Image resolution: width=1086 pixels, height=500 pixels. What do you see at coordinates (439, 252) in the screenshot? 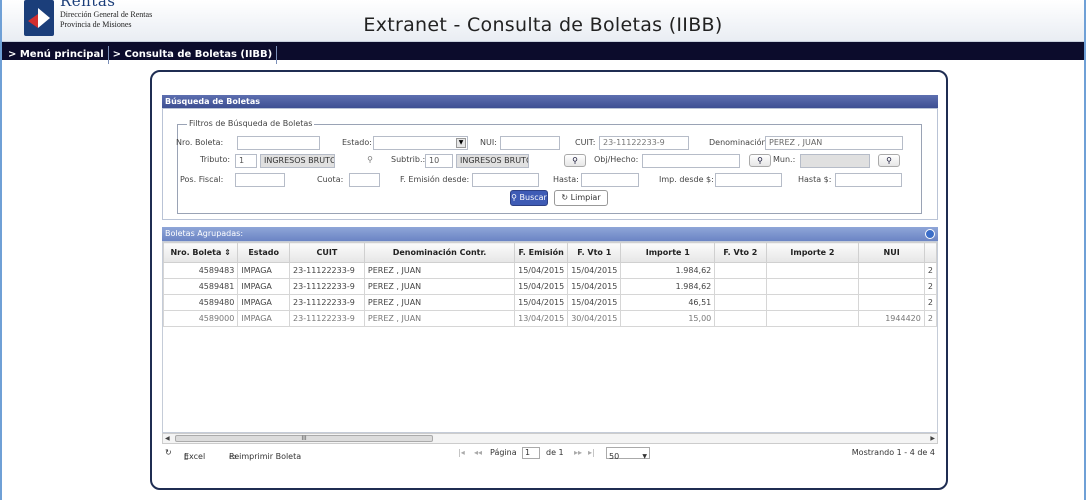
I see `col-denominacion: Denominación Contr.` at bounding box center [439, 252].